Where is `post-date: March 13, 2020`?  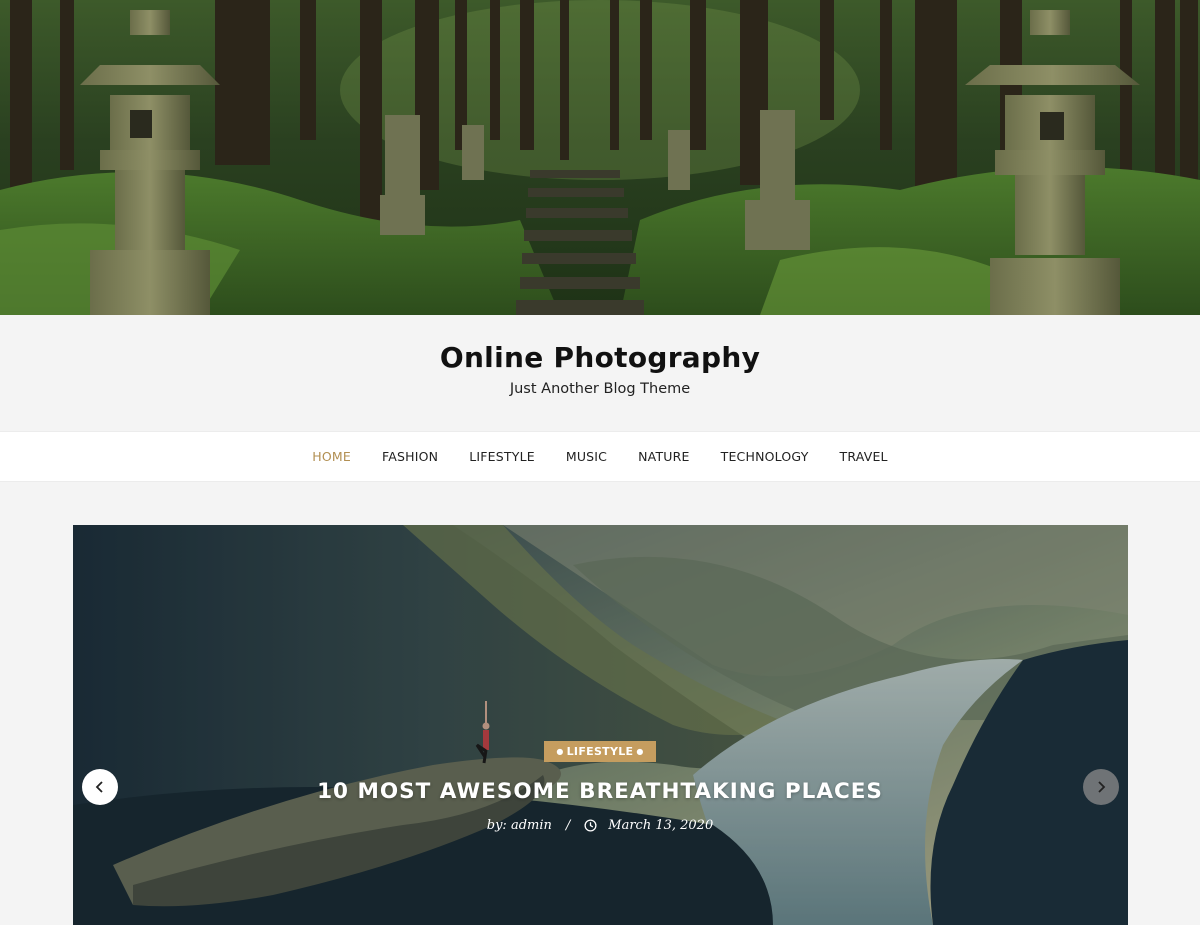 post-date: March 13, 2020 is located at coordinates (660, 825).